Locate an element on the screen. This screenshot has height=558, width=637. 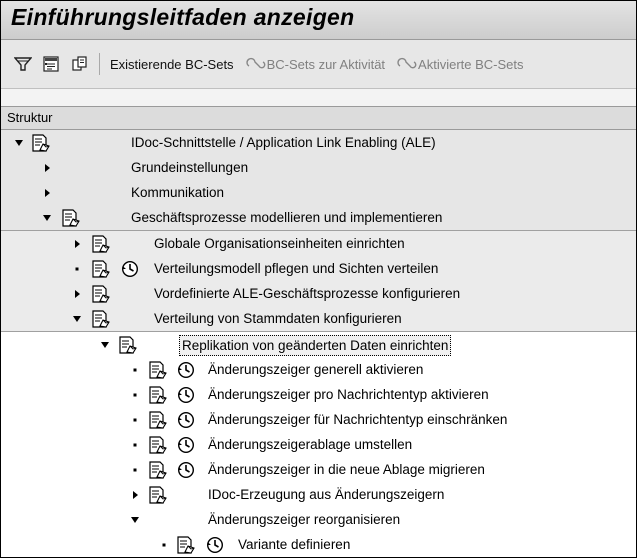
title-bar: Einführungsleitfaden anzeigen is located at coordinates (318, 20).